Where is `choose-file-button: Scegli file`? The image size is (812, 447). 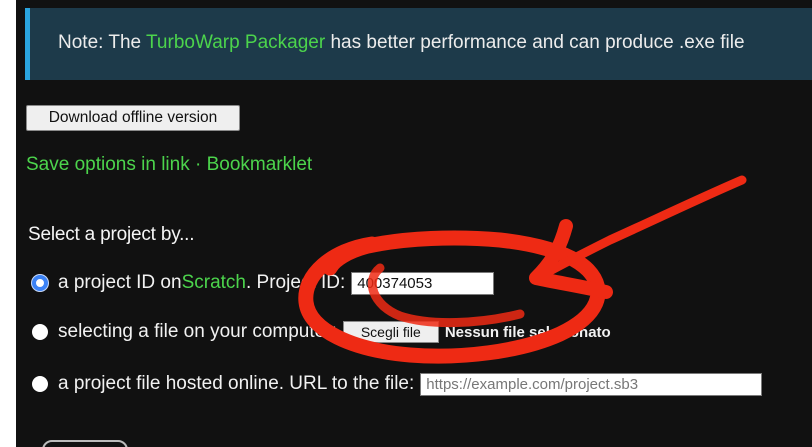 choose-file-button: Scegli file is located at coordinates (390, 332).